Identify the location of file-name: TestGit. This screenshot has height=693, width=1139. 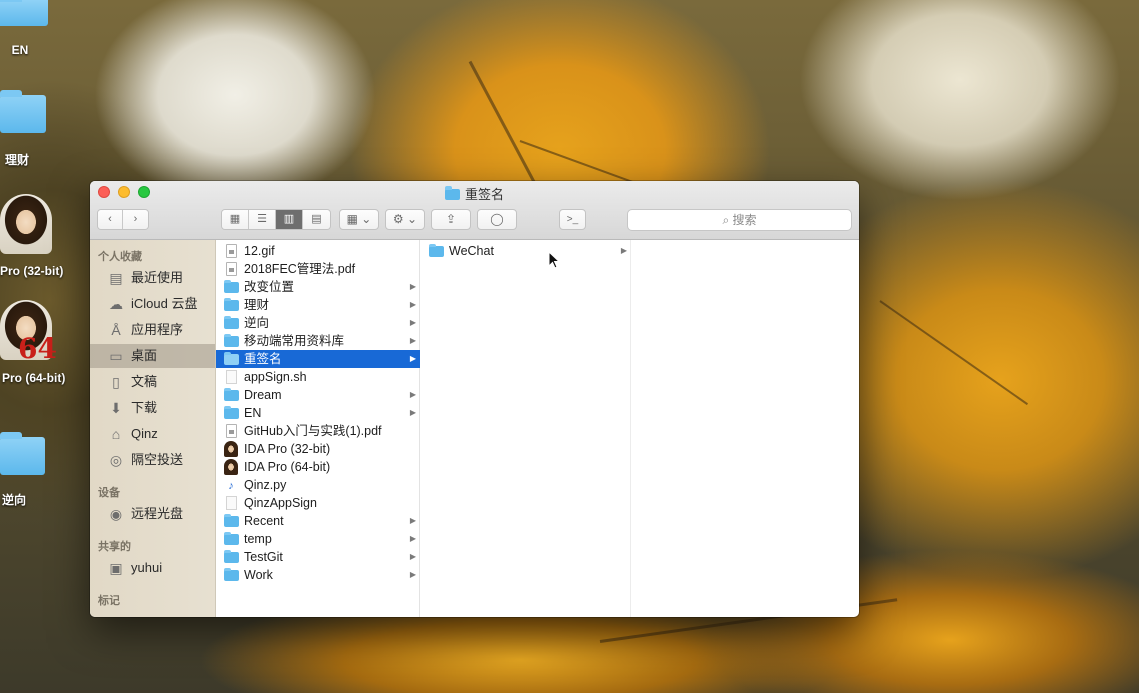
(263, 557).